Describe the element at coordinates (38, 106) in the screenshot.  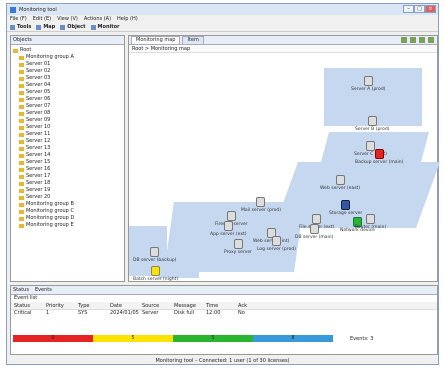
I see `tree-item-label: Server 07` at that location.